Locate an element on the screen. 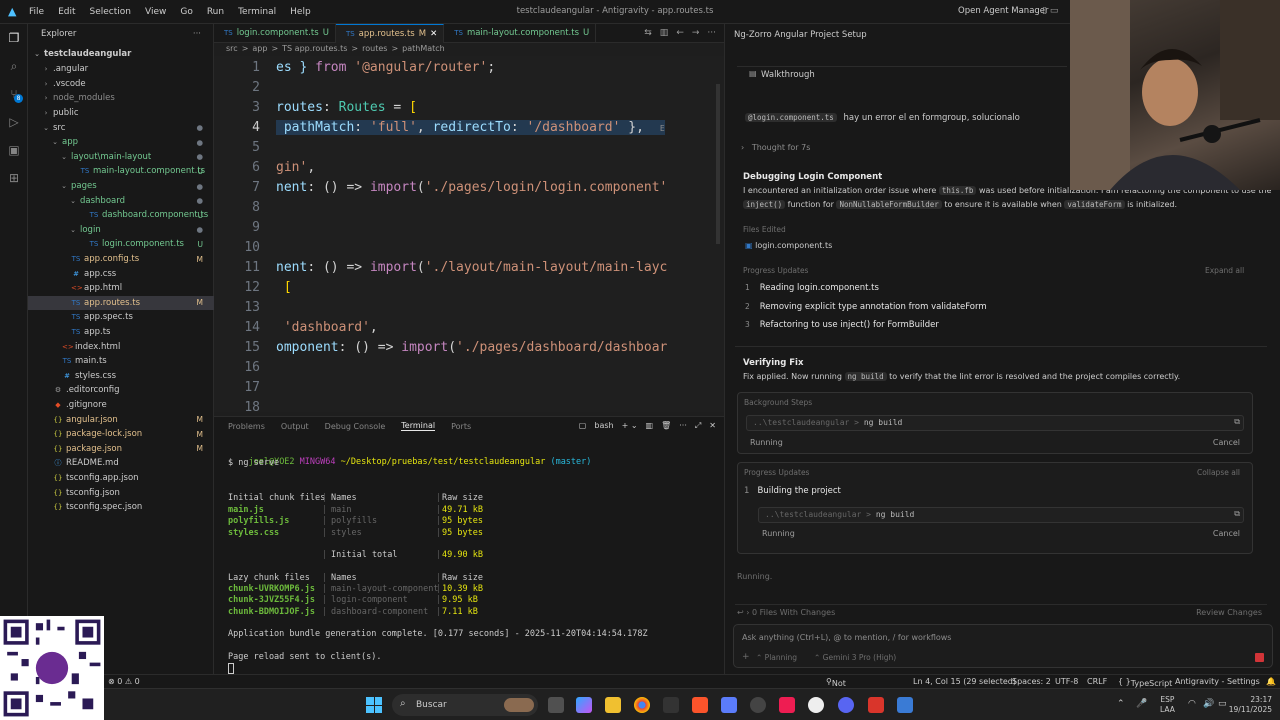 This screenshot has height=720, width=1280. model-selector: ⌃ Gemini 3 Pro (High) is located at coordinates (855, 657).